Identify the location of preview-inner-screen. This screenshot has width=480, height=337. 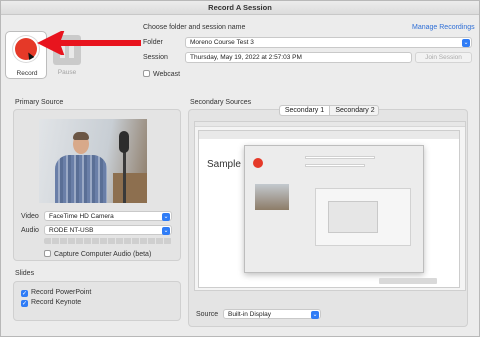
(363, 217).